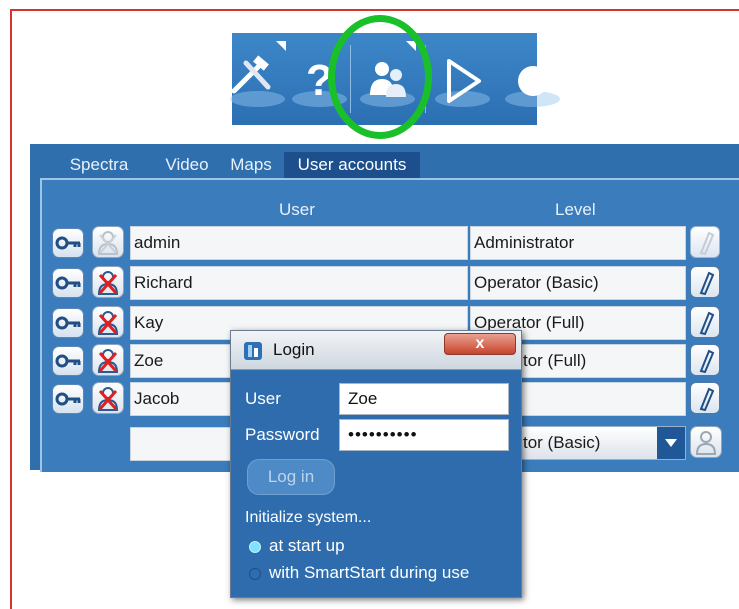  Describe the element at coordinates (578, 283) in the screenshot. I see `level-cell: Operator (Basic)` at that location.